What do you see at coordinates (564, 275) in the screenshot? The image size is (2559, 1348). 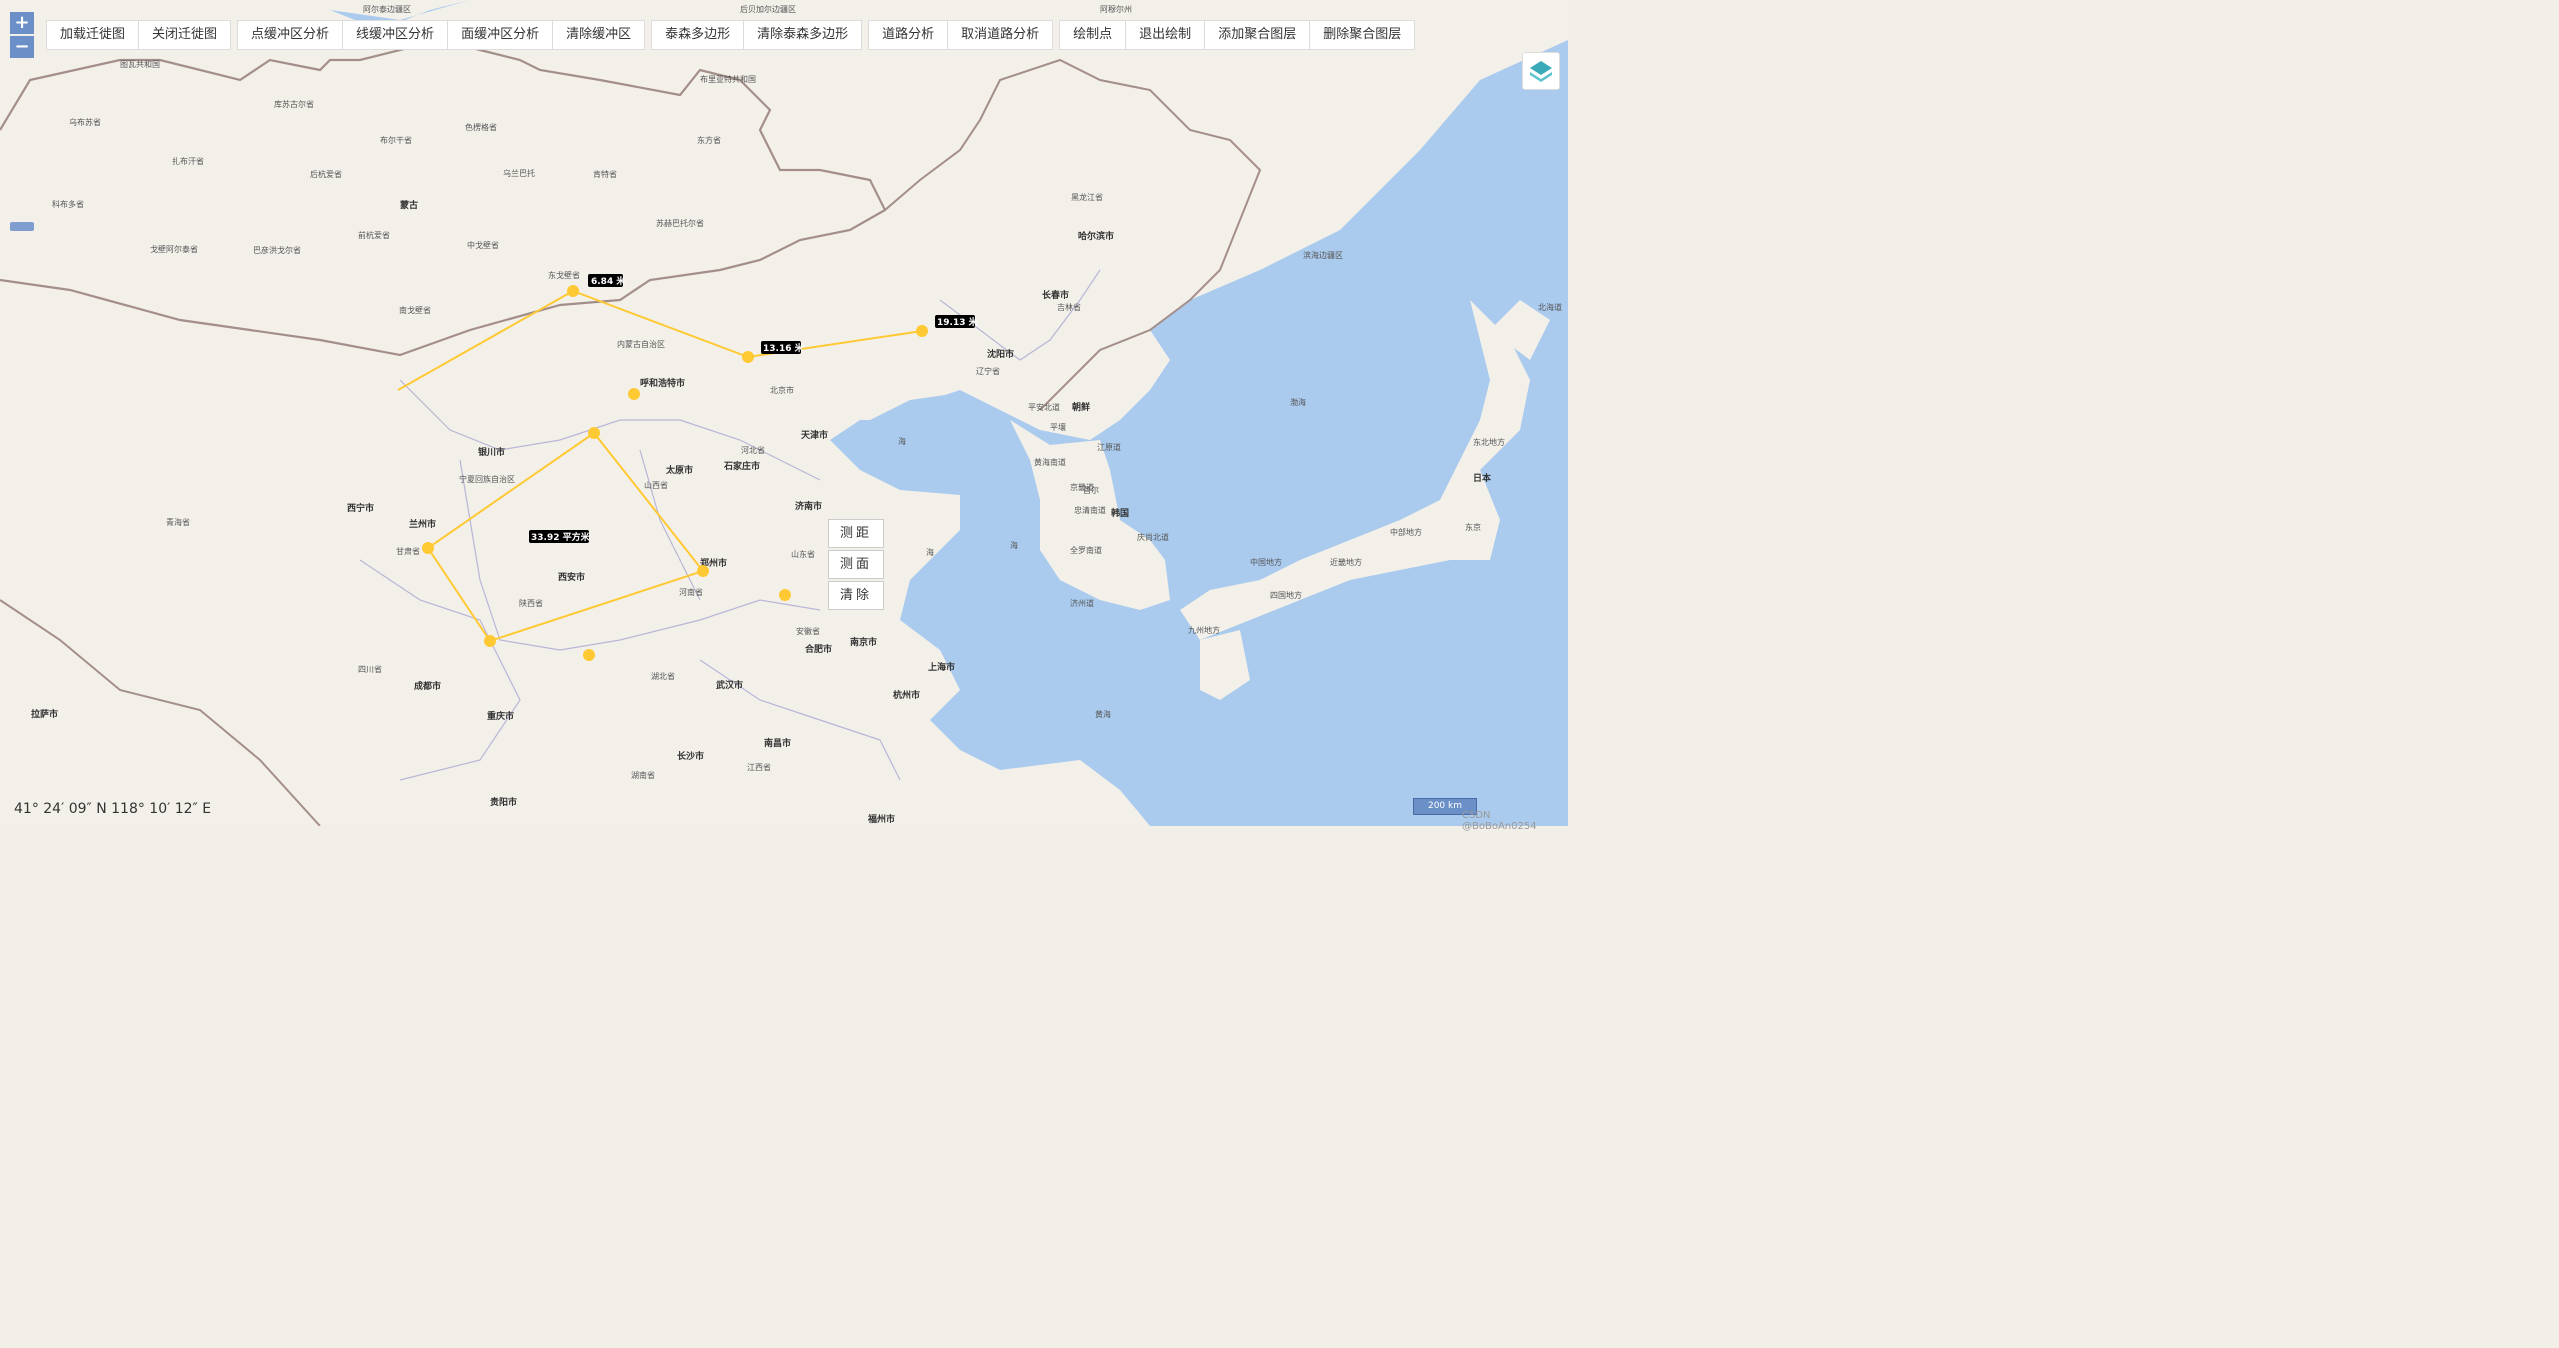 I see `map-label-region: 东戈壁省` at bounding box center [564, 275].